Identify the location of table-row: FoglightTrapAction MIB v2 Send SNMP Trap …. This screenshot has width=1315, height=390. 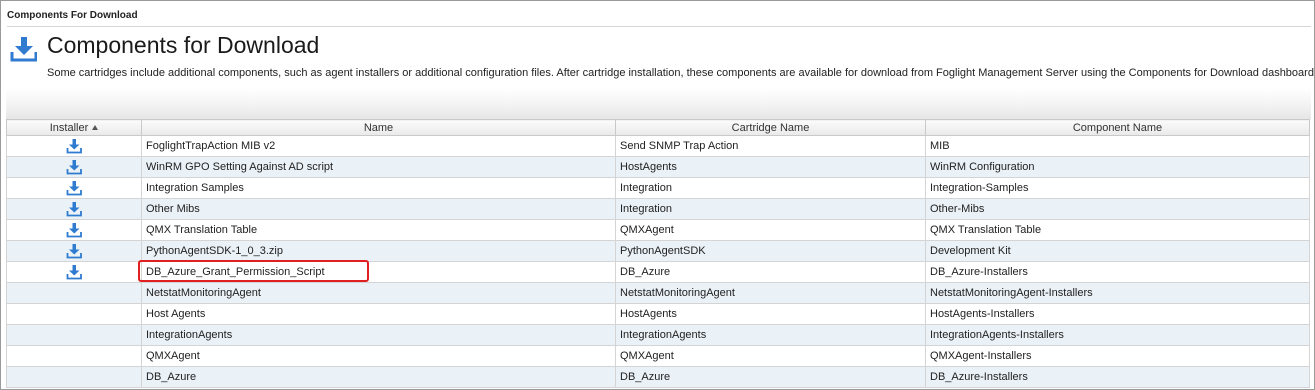
(658, 146).